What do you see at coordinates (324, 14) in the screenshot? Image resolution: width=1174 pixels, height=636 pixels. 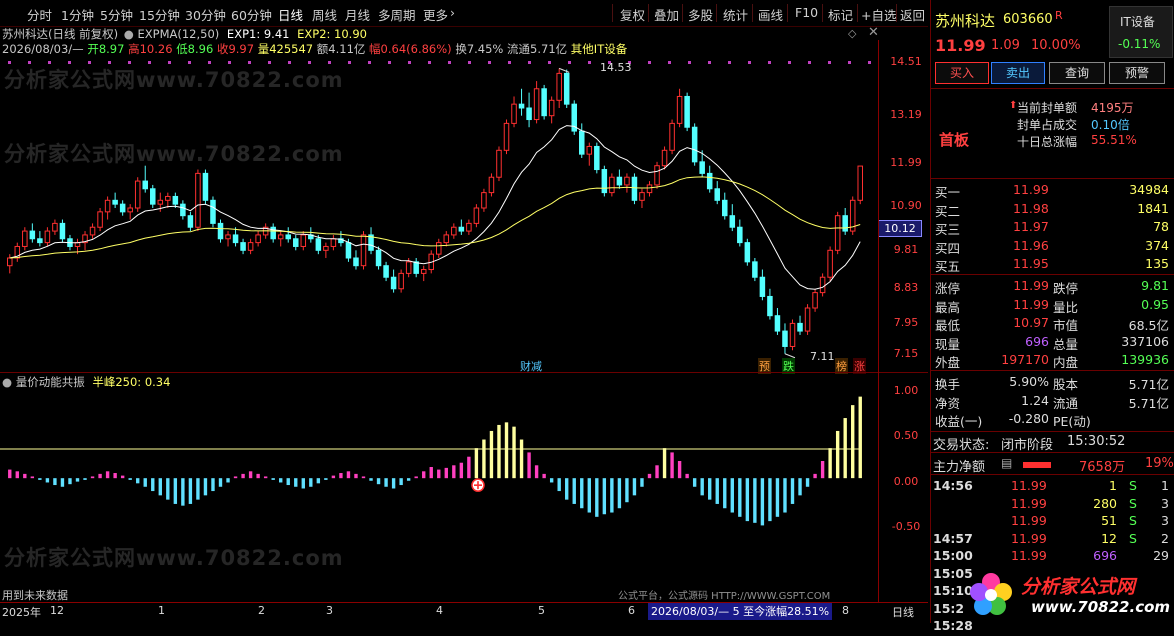 I see `tab-period-weekly: 周线` at bounding box center [324, 14].